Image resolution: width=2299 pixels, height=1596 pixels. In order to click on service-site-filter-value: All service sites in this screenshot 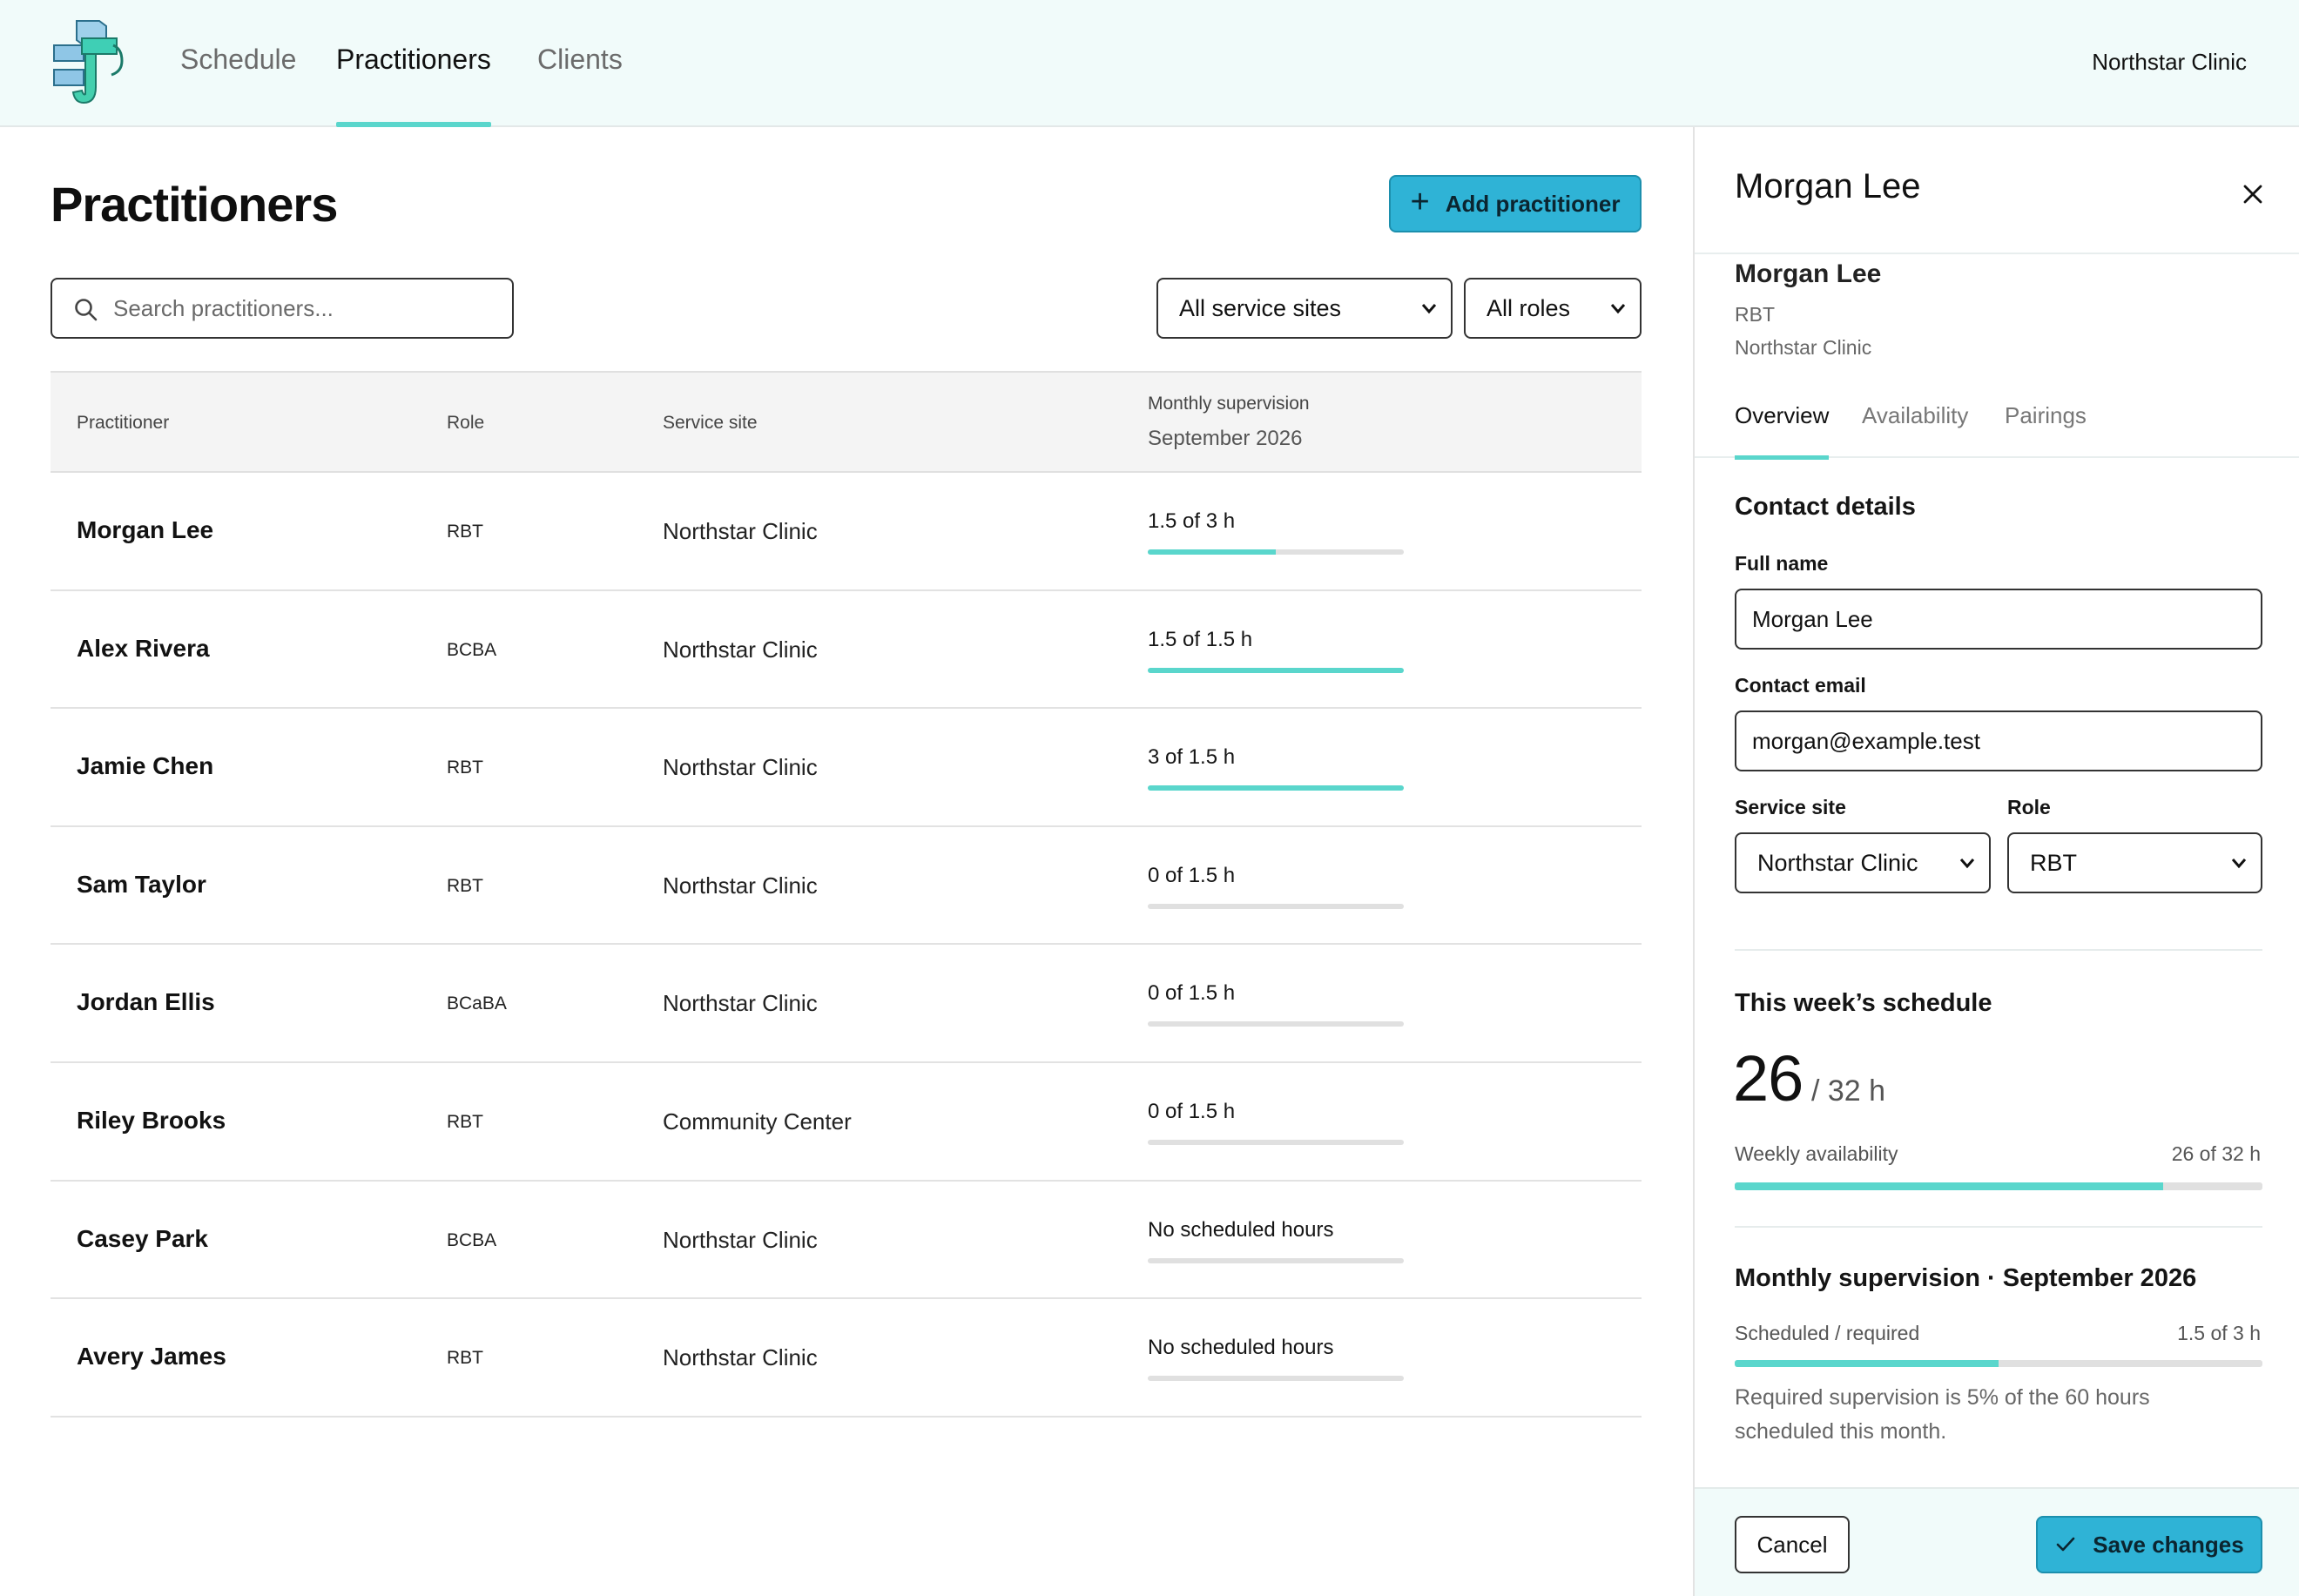, I will do `click(1260, 307)`.